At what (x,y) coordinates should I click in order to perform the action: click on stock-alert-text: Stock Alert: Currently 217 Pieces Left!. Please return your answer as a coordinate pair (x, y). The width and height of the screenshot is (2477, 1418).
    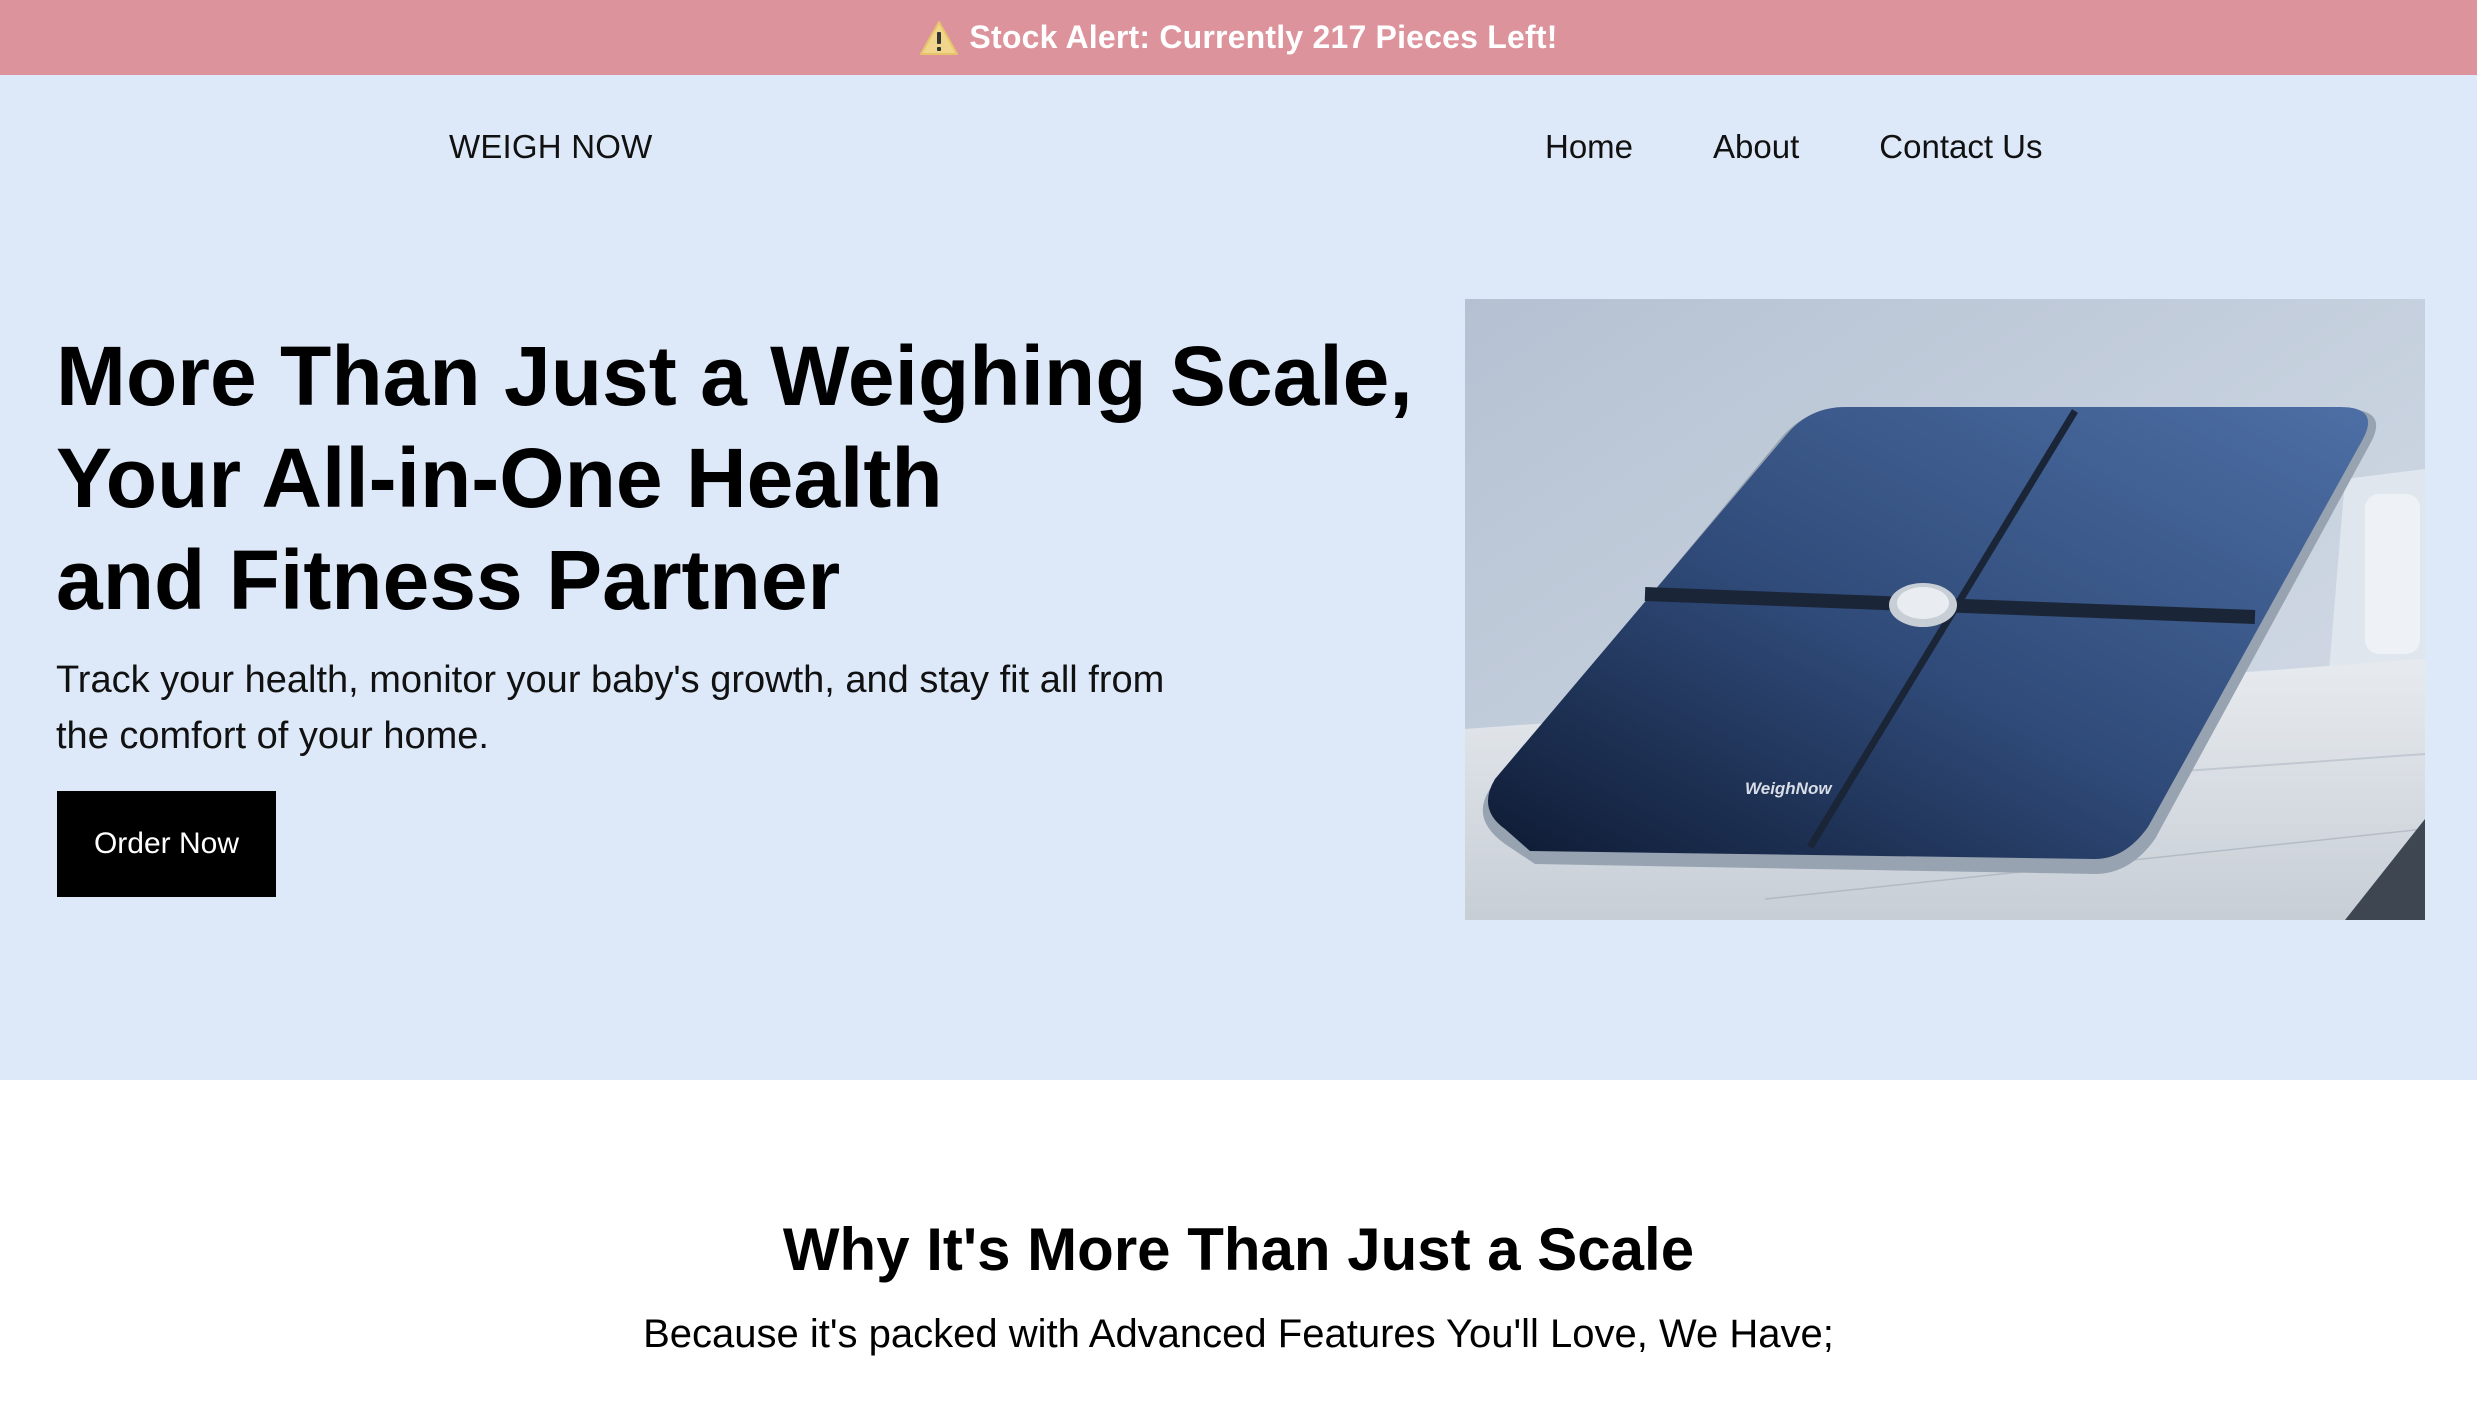
    Looking at the image, I should click on (1263, 37).